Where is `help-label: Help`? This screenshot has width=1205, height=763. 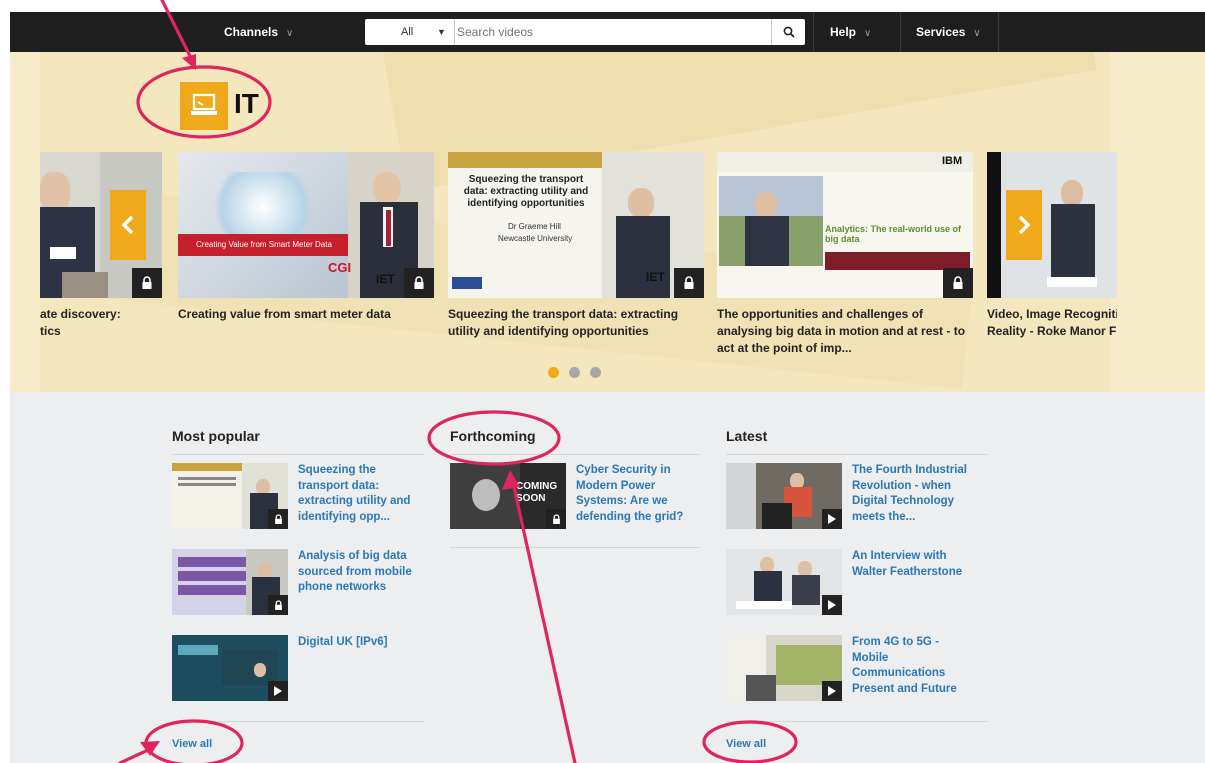
help-label: Help is located at coordinates (843, 32).